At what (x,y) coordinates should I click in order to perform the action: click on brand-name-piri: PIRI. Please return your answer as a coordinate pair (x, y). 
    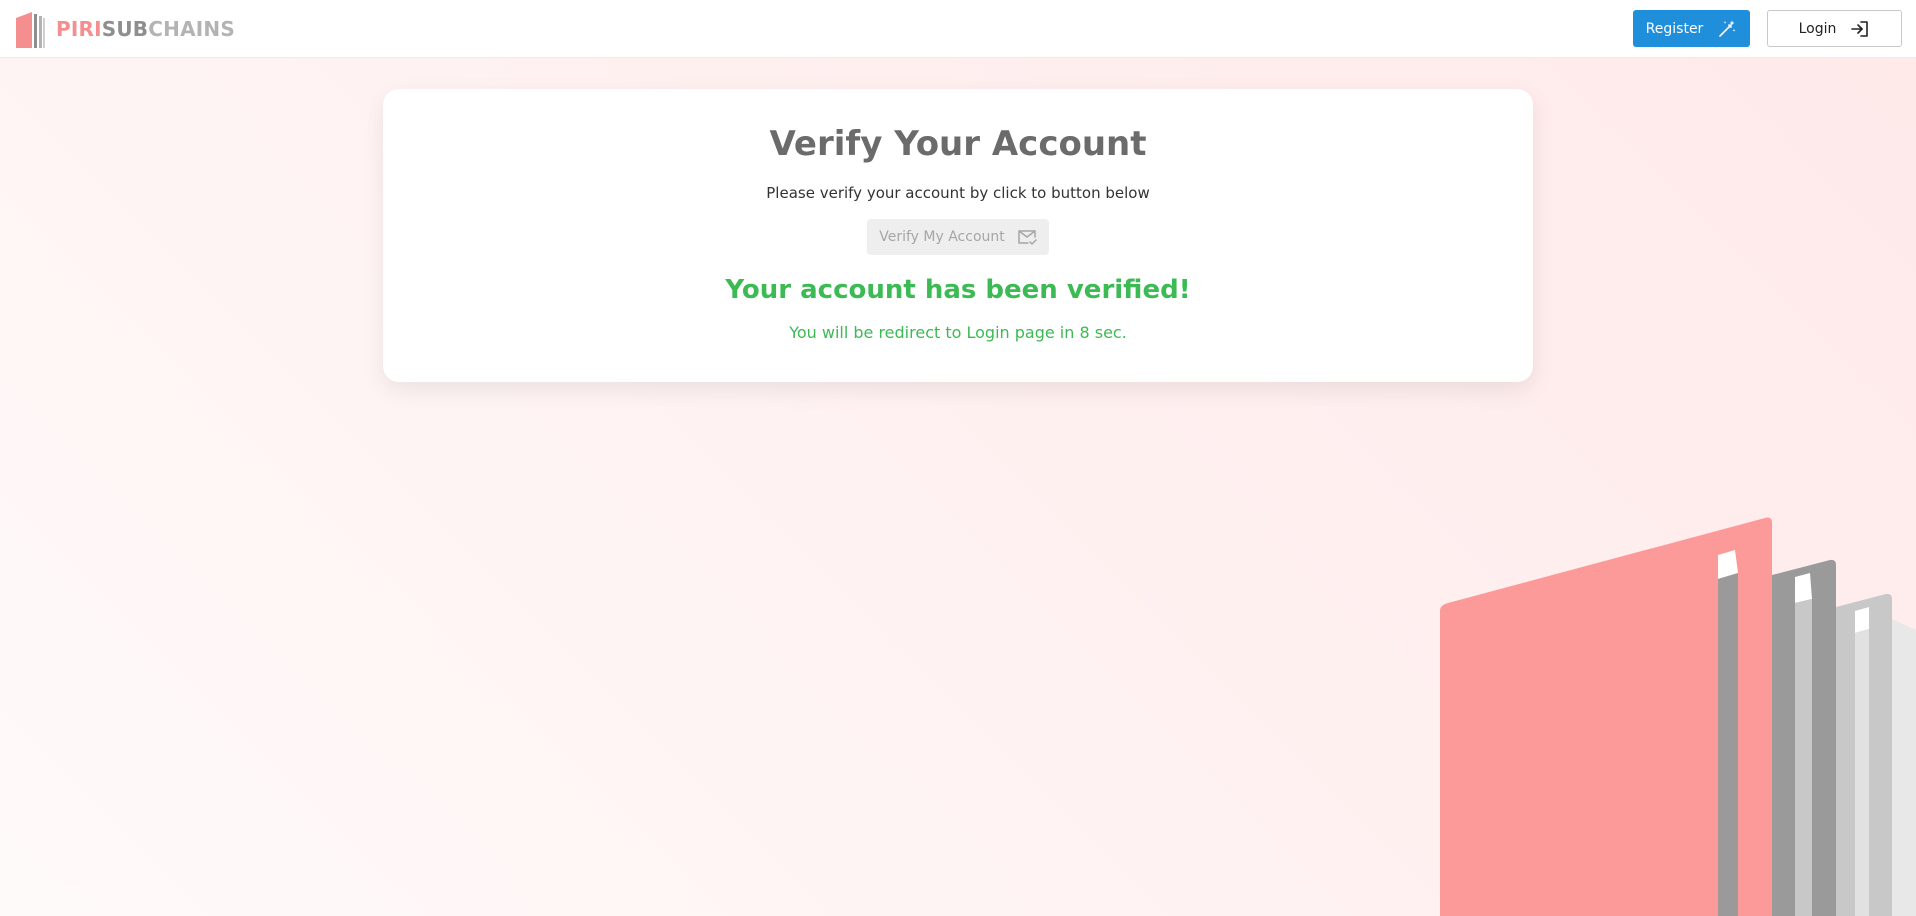
    Looking at the image, I should click on (79, 28).